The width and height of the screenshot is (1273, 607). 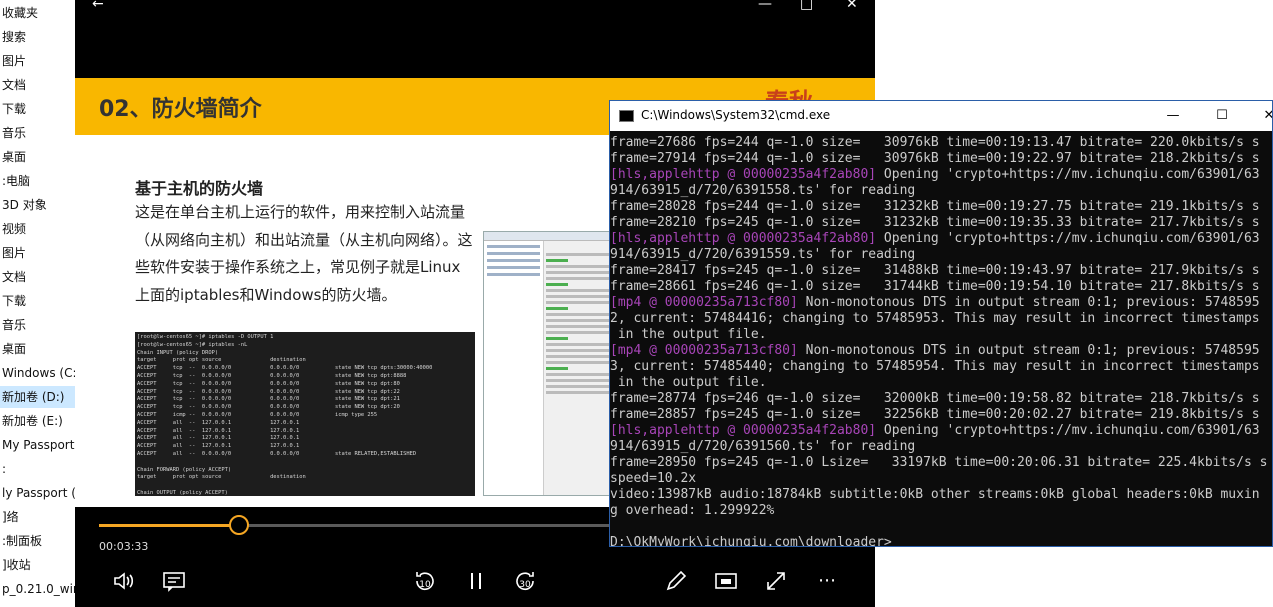 What do you see at coordinates (726, 581) in the screenshot?
I see `mini-view-icon` at bounding box center [726, 581].